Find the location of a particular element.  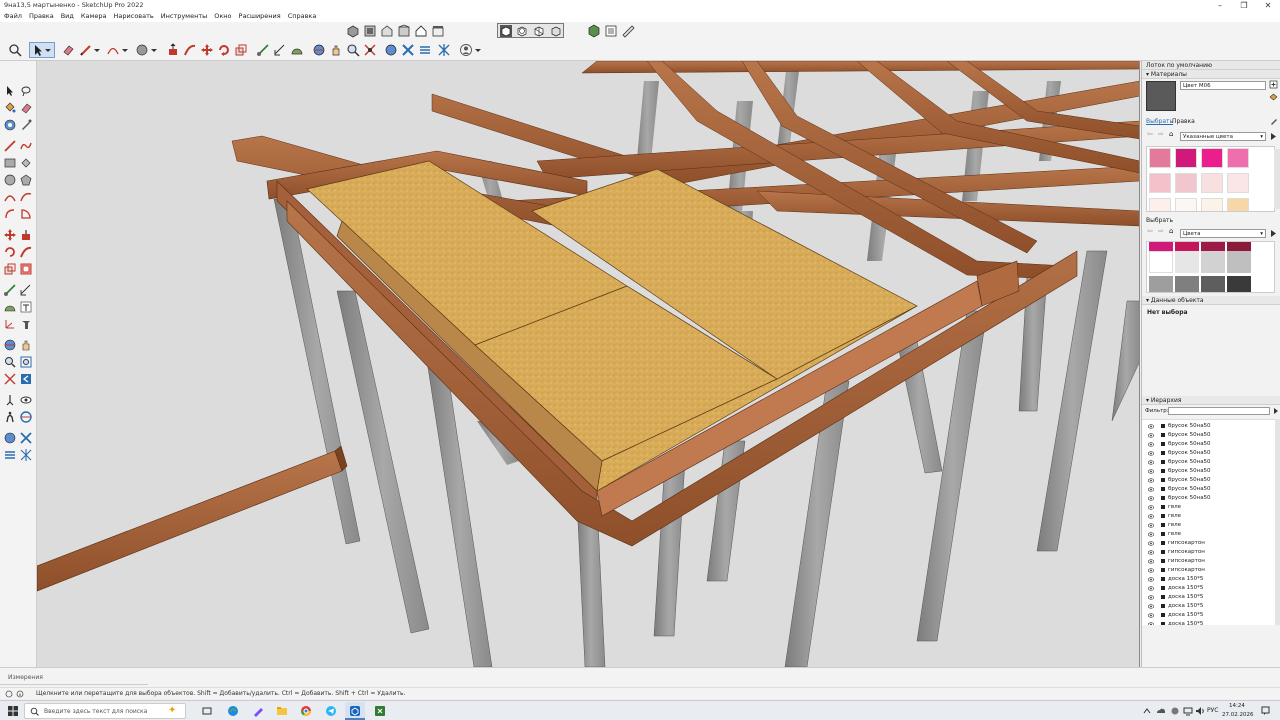

back-arrow-icon: ⇦ is located at coordinates (1150, 134).